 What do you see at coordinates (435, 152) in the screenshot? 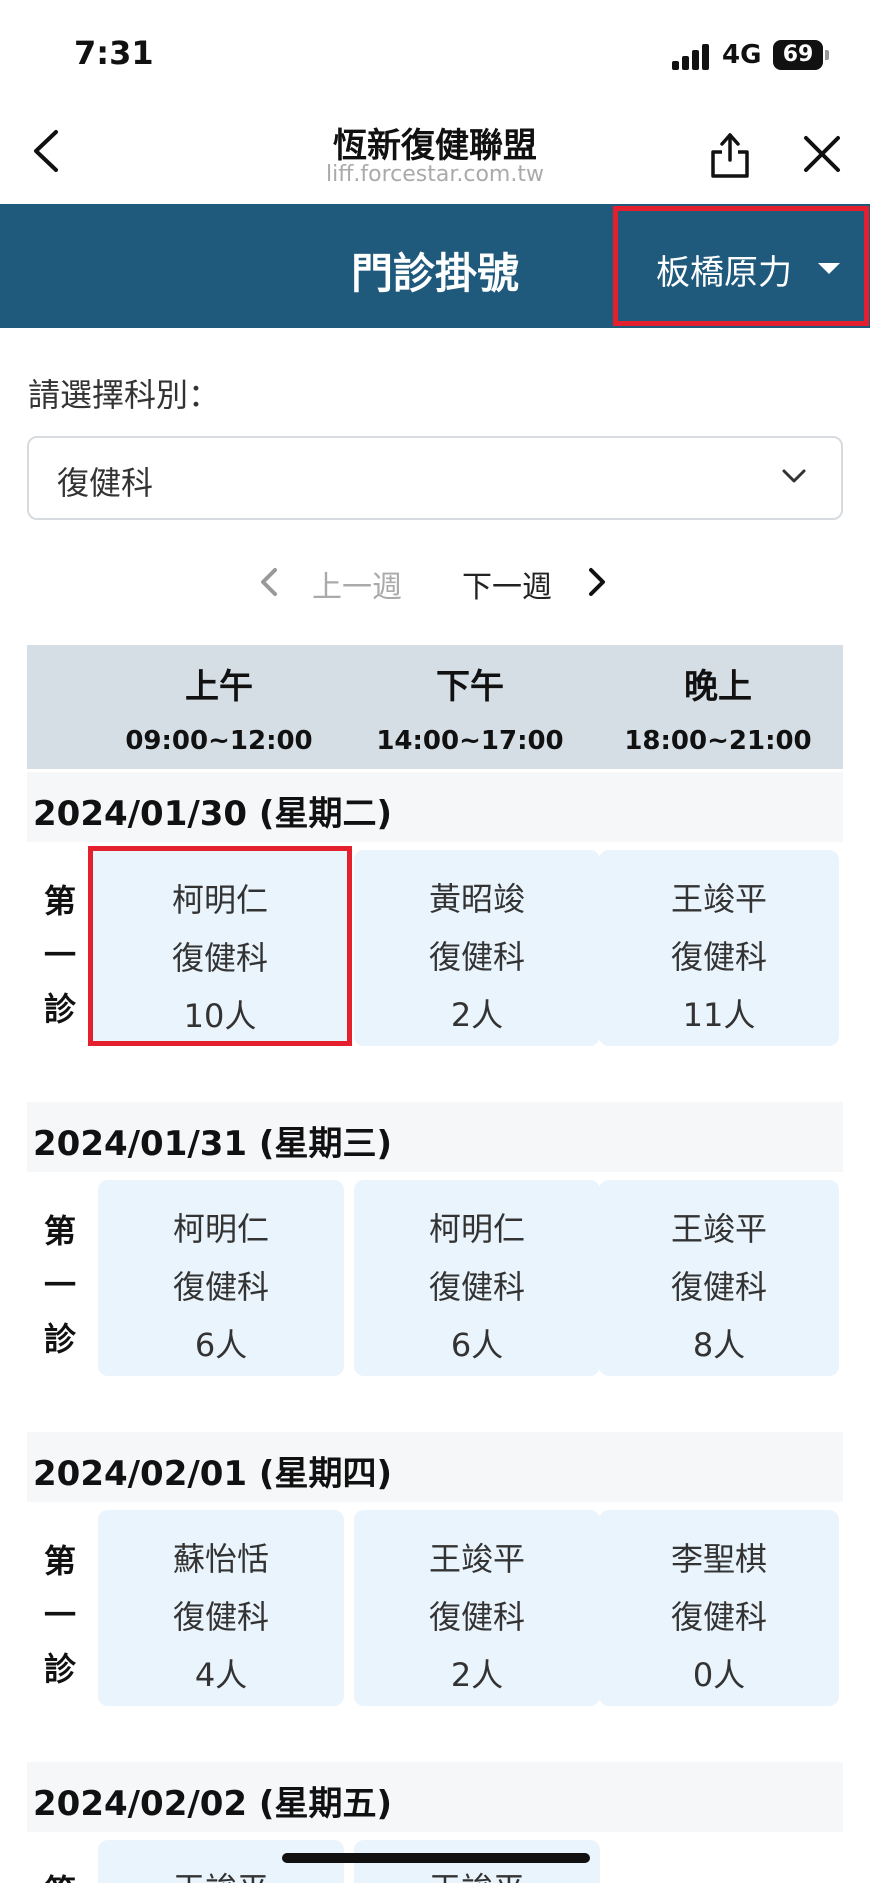
I see `browser-nav: 恆新復健聯盟 liff.forcestar.com.tw` at bounding box center [435, 152].